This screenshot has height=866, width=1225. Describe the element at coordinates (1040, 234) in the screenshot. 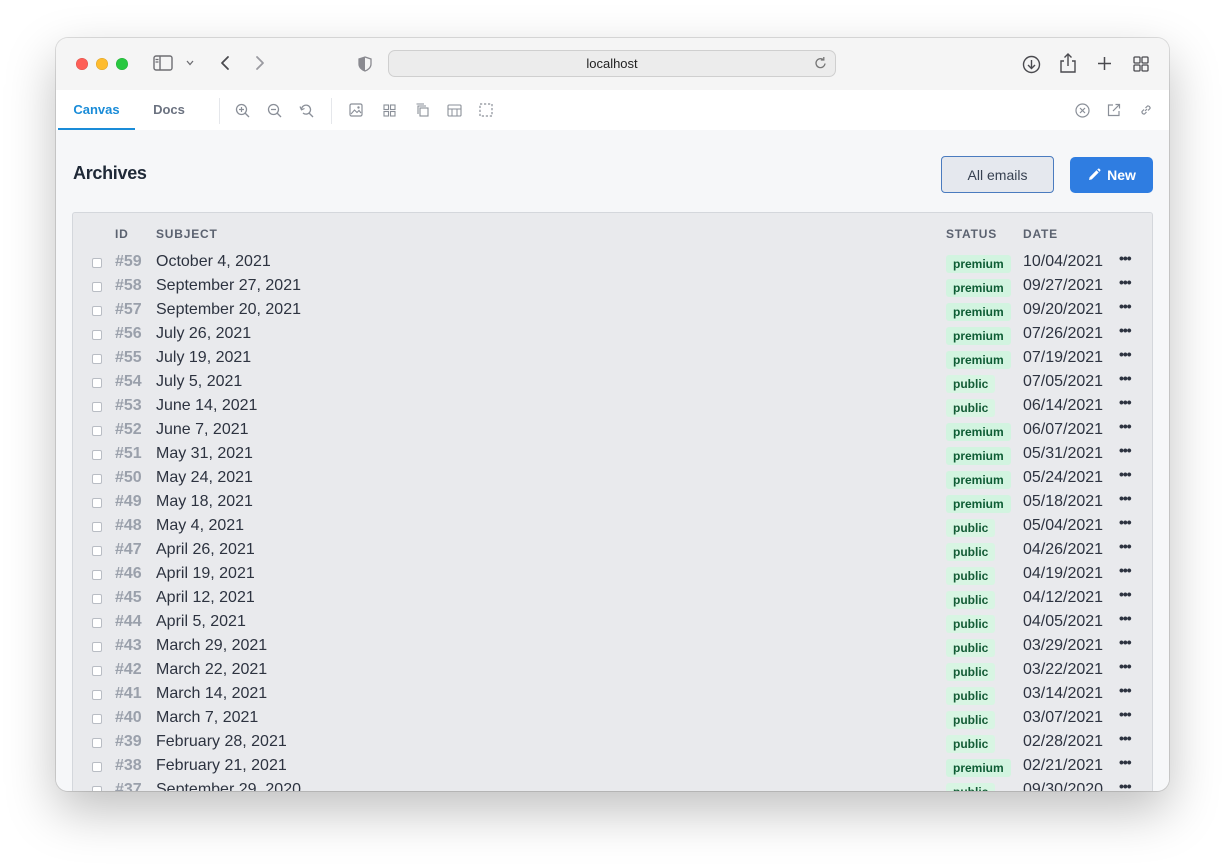

I see `column-header-date: DATE` at that location.